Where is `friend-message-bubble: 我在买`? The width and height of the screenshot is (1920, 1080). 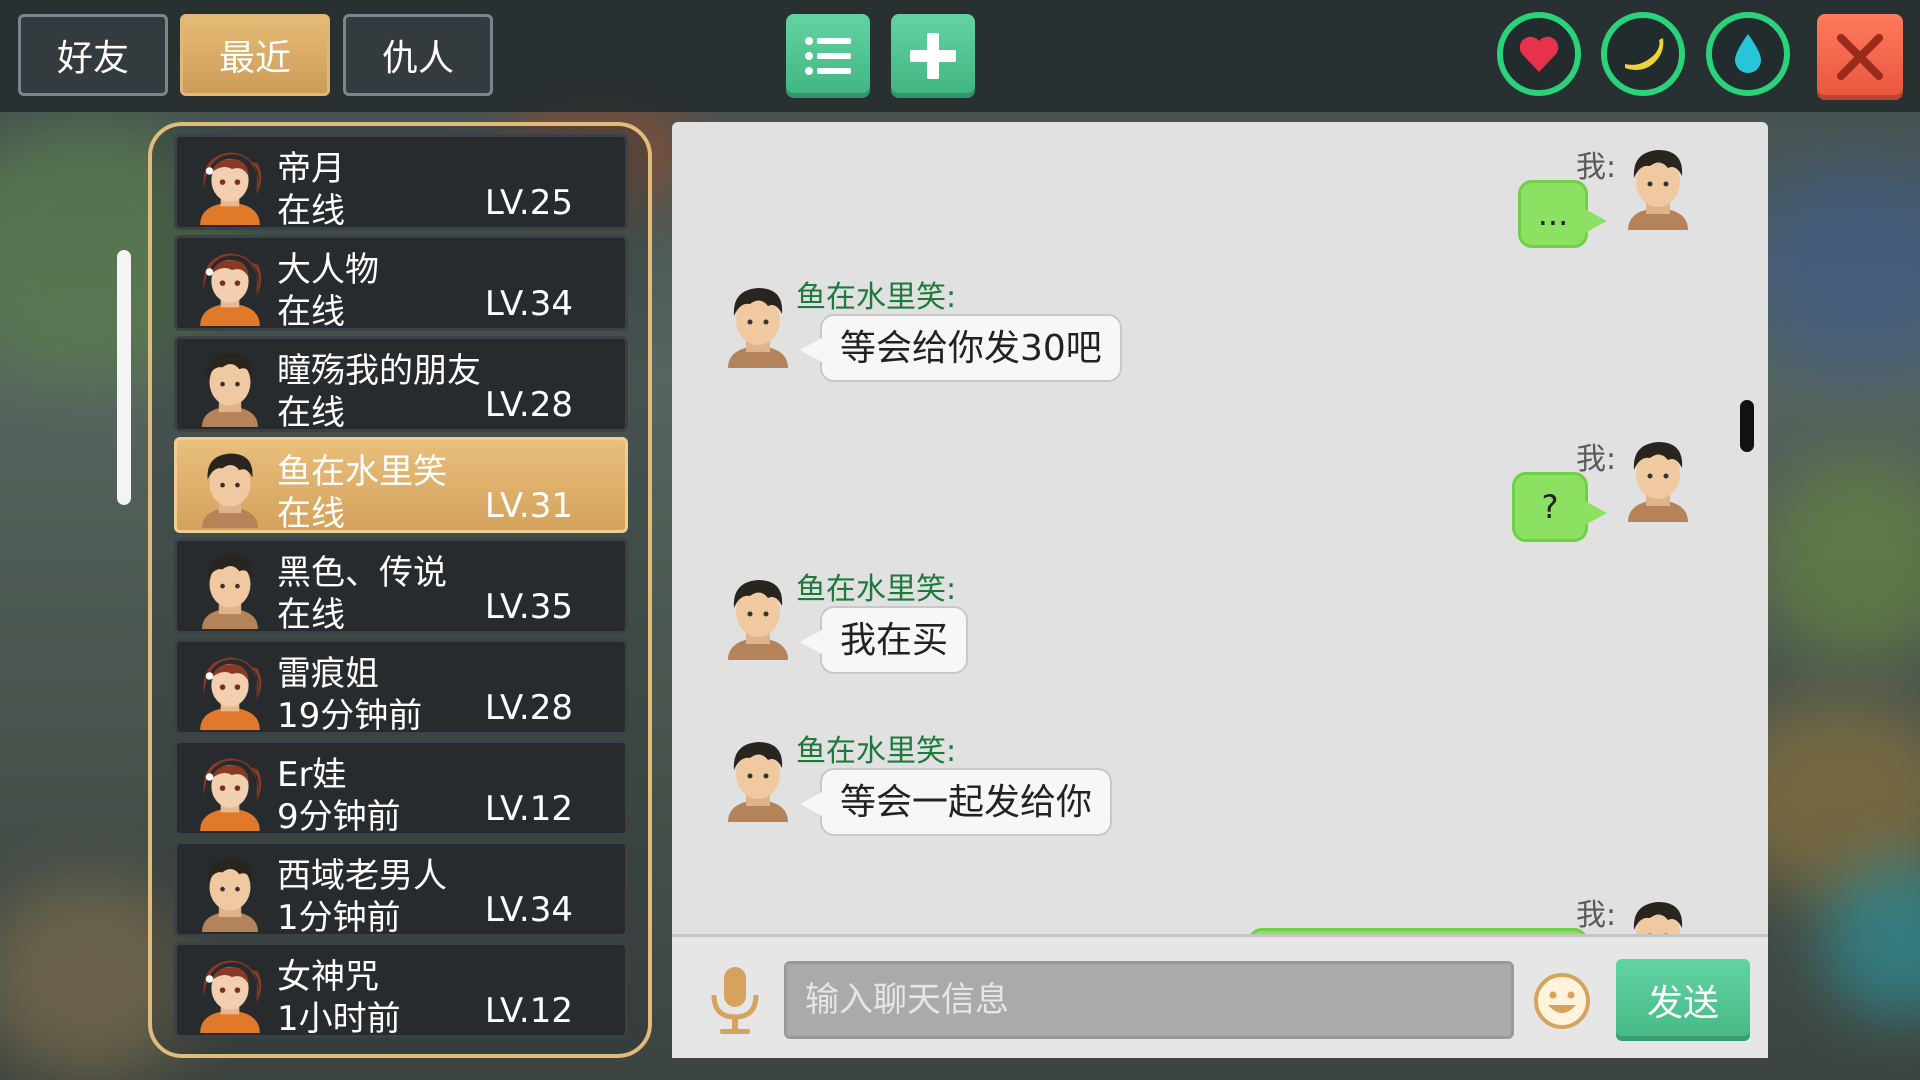
friend-message-bubble: 我在买 is located at coordinates (884, 640).